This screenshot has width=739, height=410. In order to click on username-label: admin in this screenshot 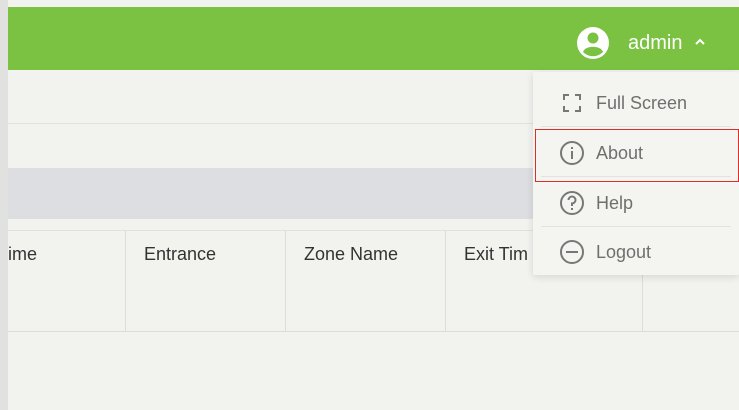, I will do `click(655, 42)`.